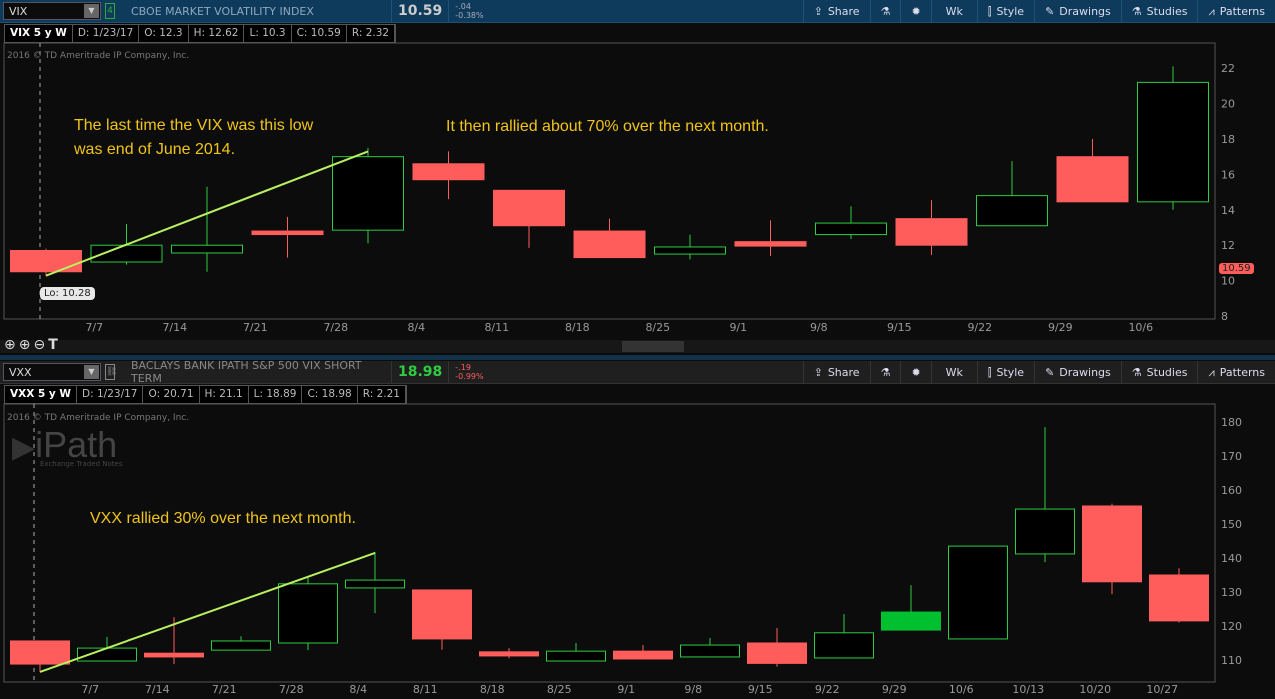 The width and height of the screenshot is (1275, 699). Describe the element at coordinates (157, 689) in the screenshot. I see `x-tick-label: 7/14` at that location.